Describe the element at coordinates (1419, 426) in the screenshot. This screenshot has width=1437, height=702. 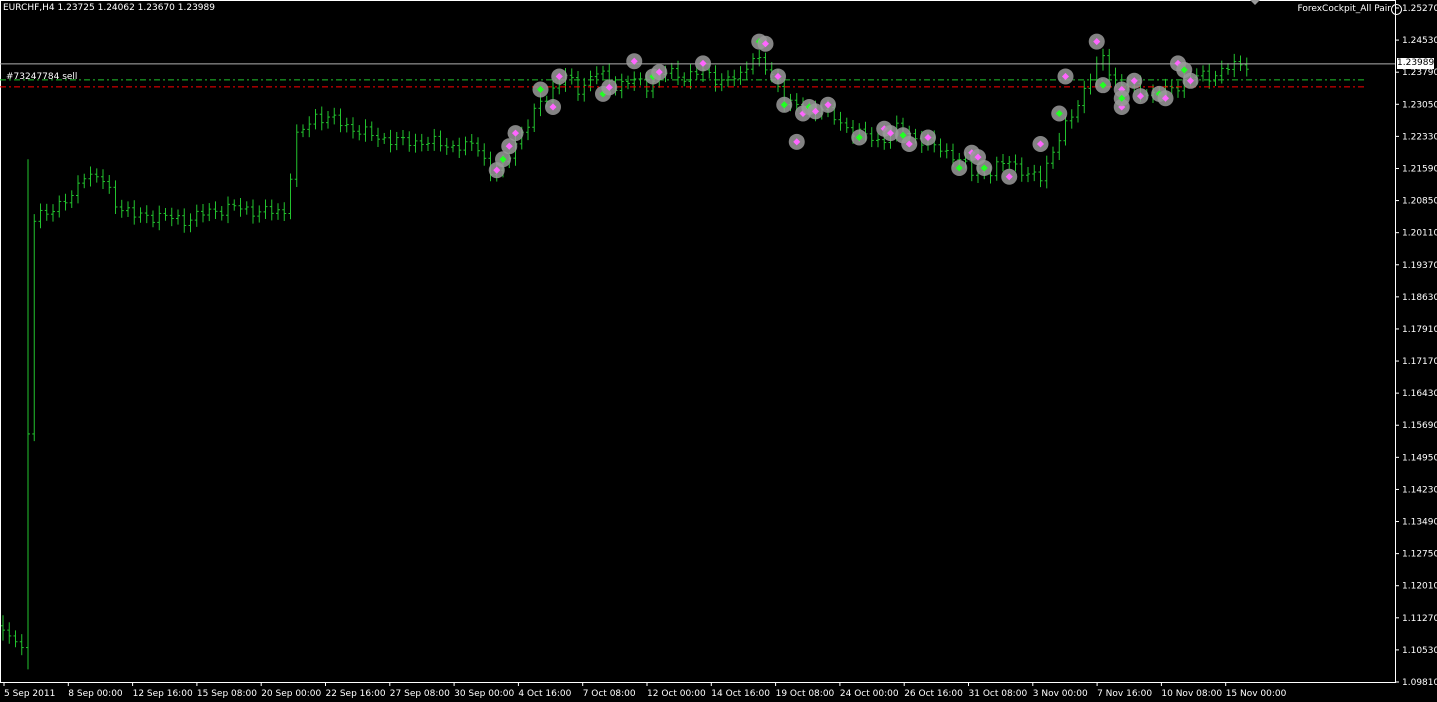
I see `y-tick-label: 1.15690` at that location.